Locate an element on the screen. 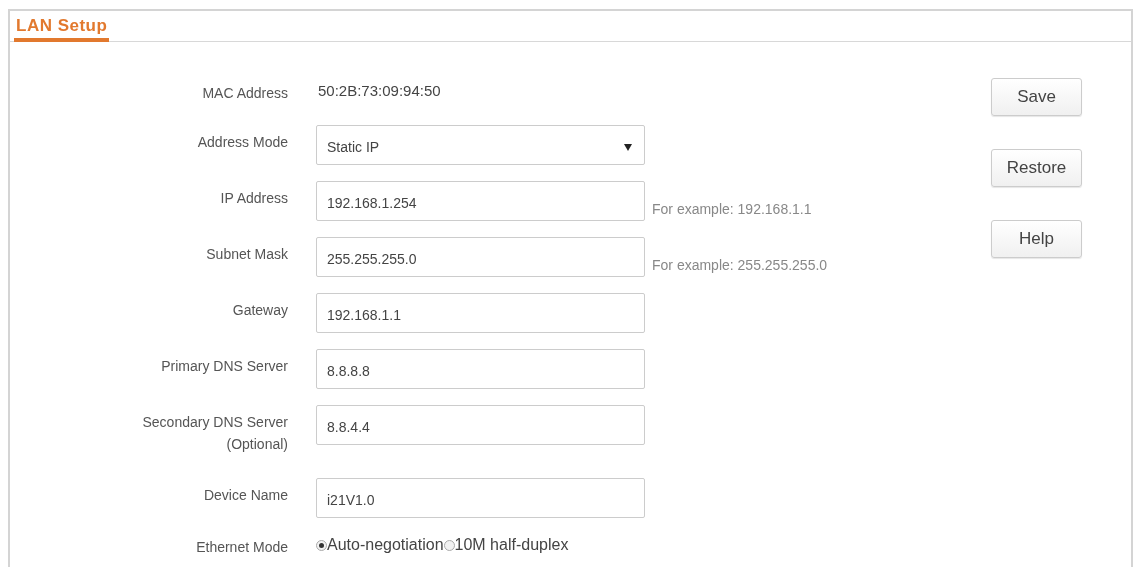  field-label: Subnet Mask is located at coordinates (247, 254).